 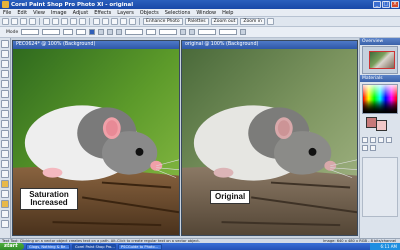 What do you see at coordinates (178, 13) in the screenshot?
I see `menu-selections: Selections` at bounding box center [178, 13].